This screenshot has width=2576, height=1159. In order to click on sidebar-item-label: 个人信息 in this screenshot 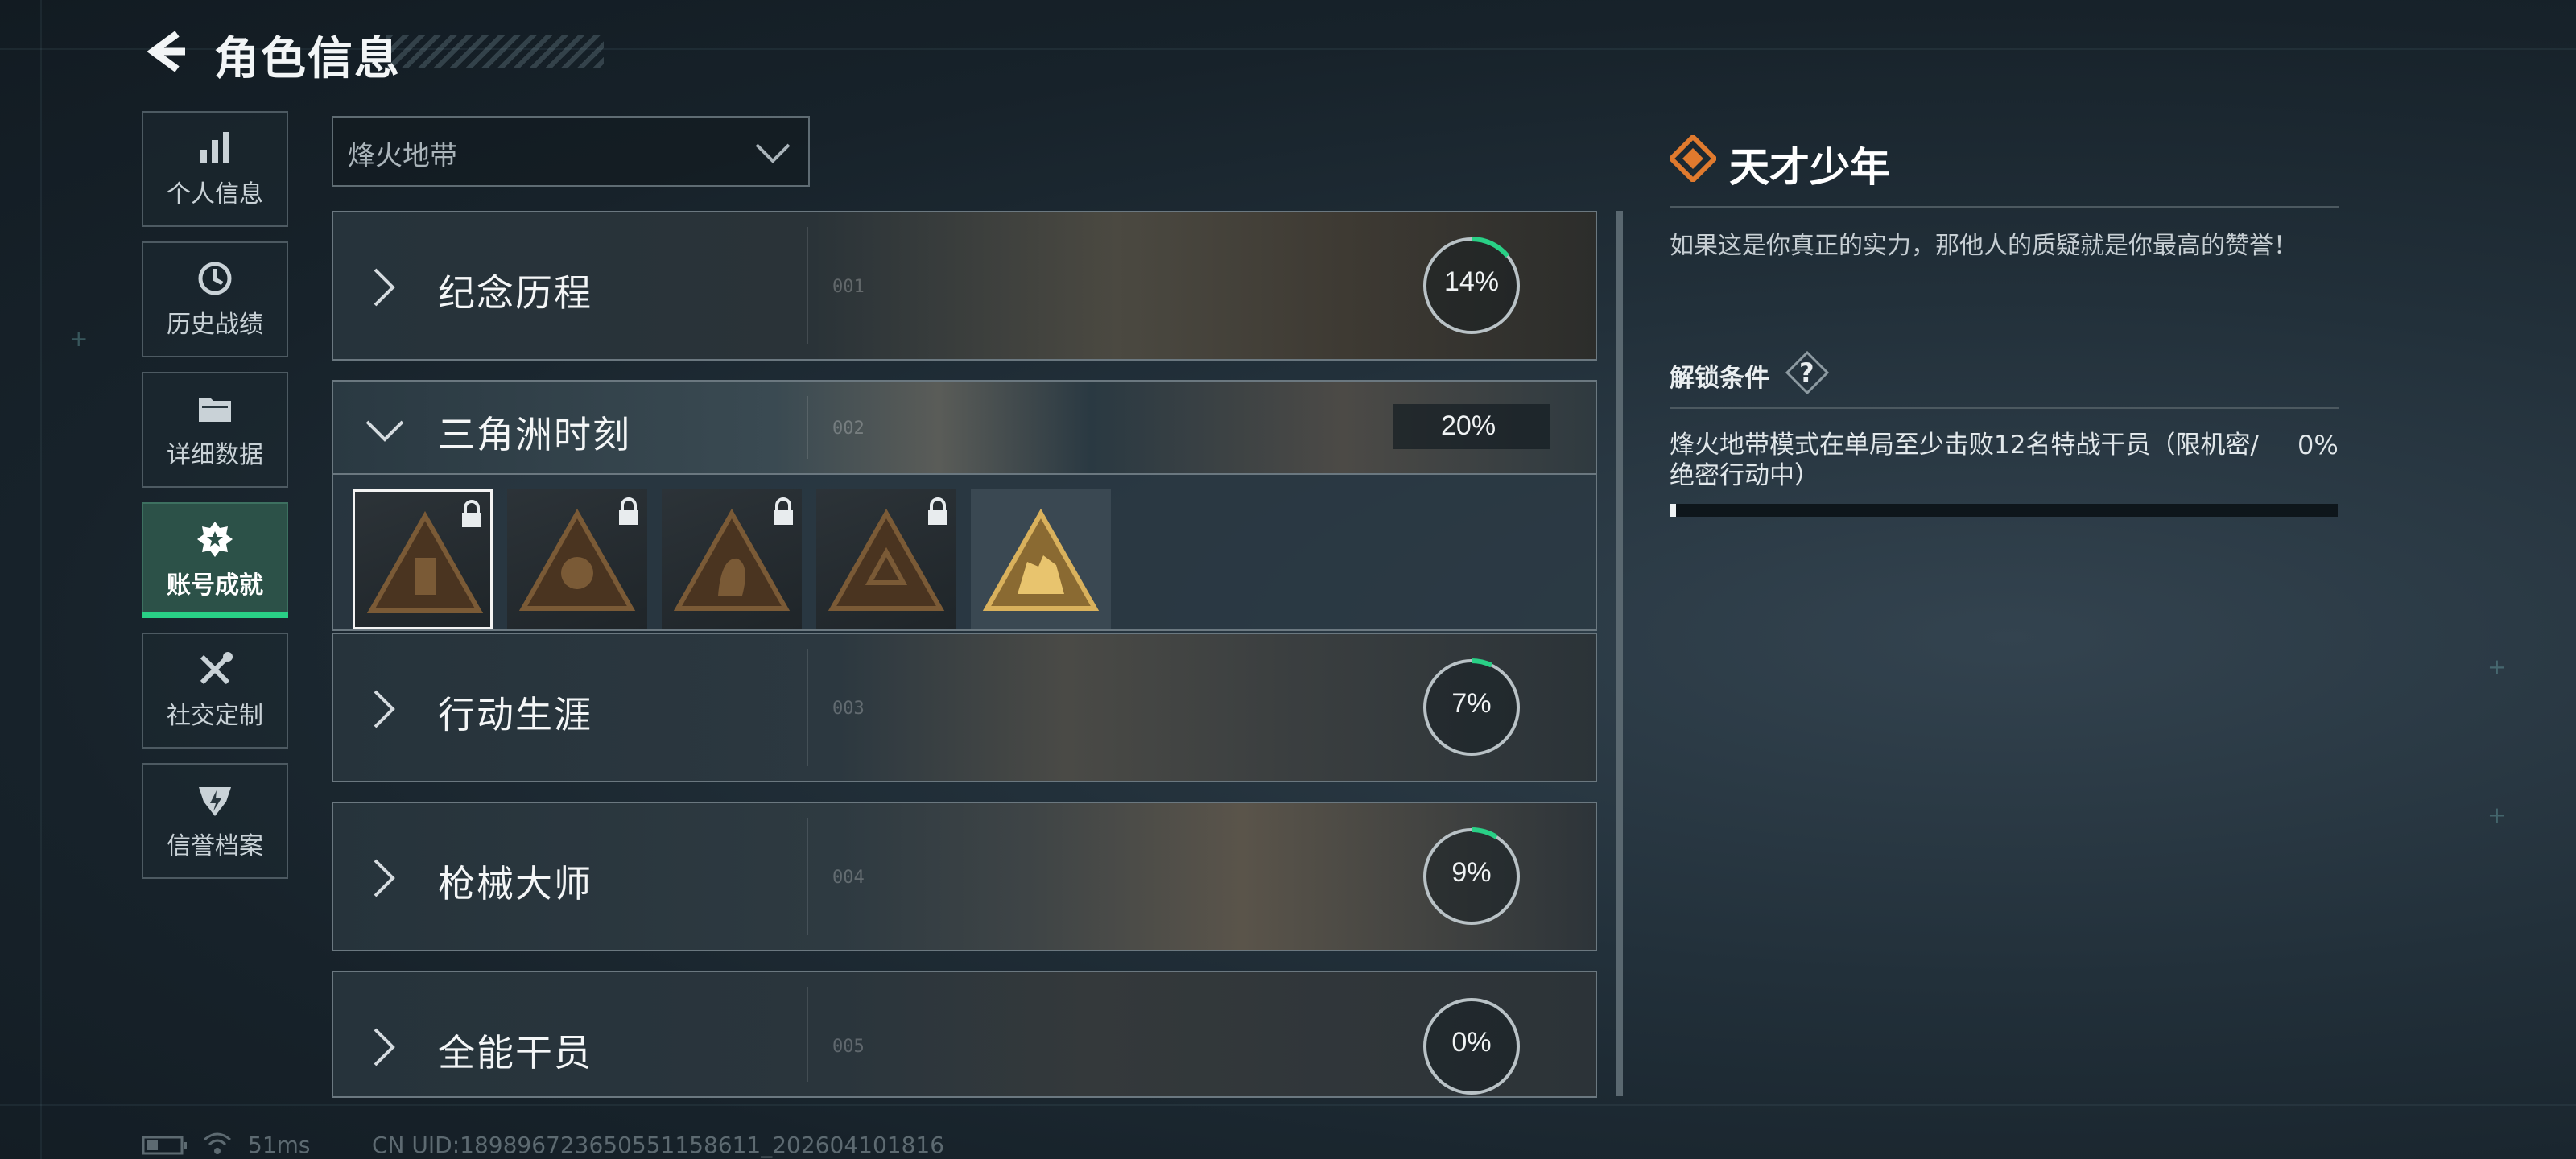, I will do `click(215, 194)`.